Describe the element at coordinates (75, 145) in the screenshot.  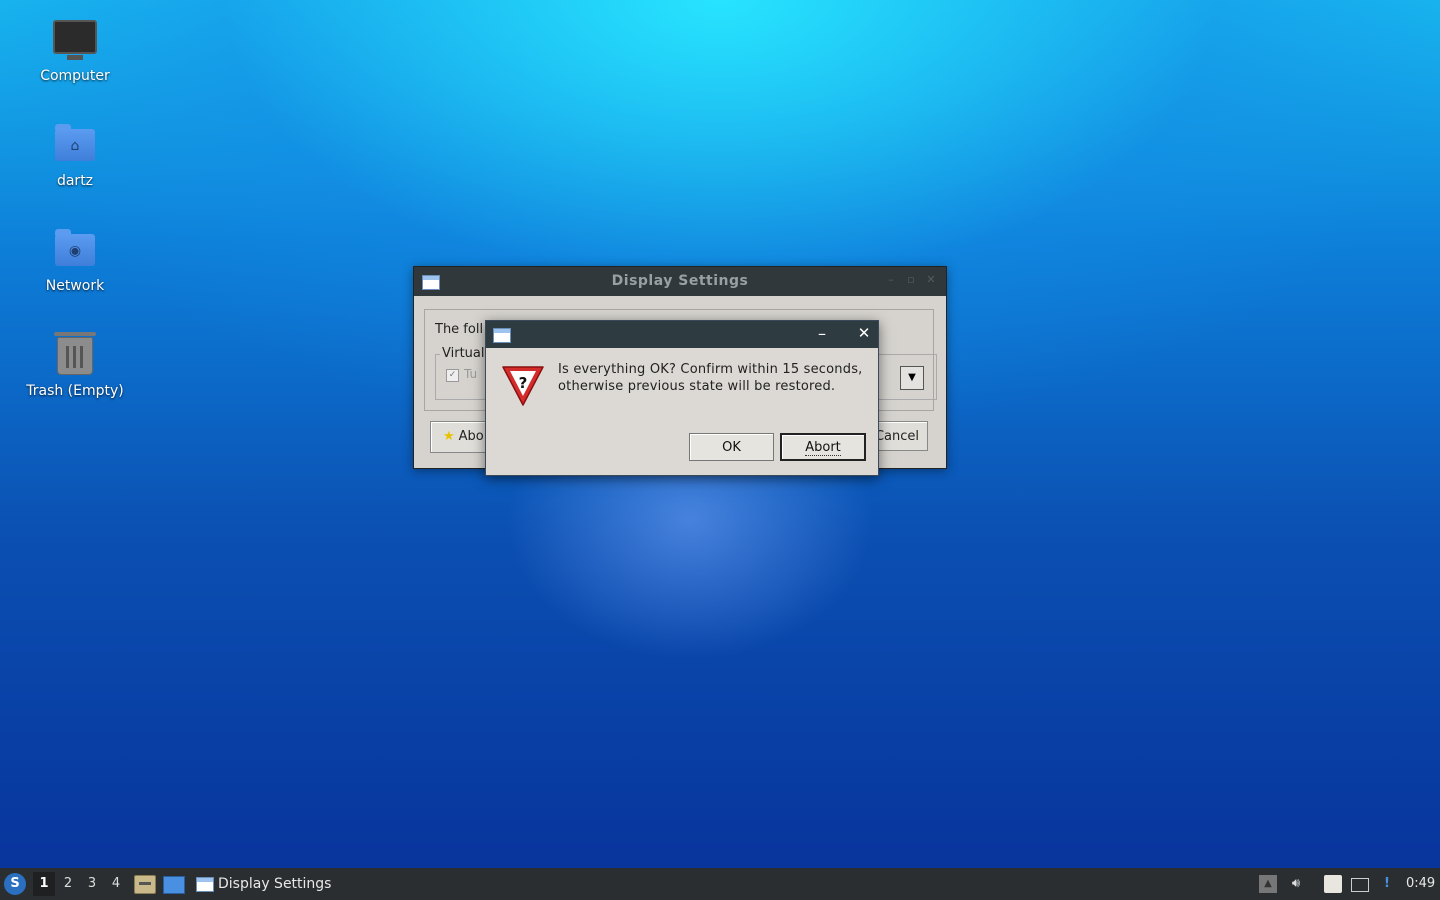
I see `home-folder-icon: ⌂` at that location.